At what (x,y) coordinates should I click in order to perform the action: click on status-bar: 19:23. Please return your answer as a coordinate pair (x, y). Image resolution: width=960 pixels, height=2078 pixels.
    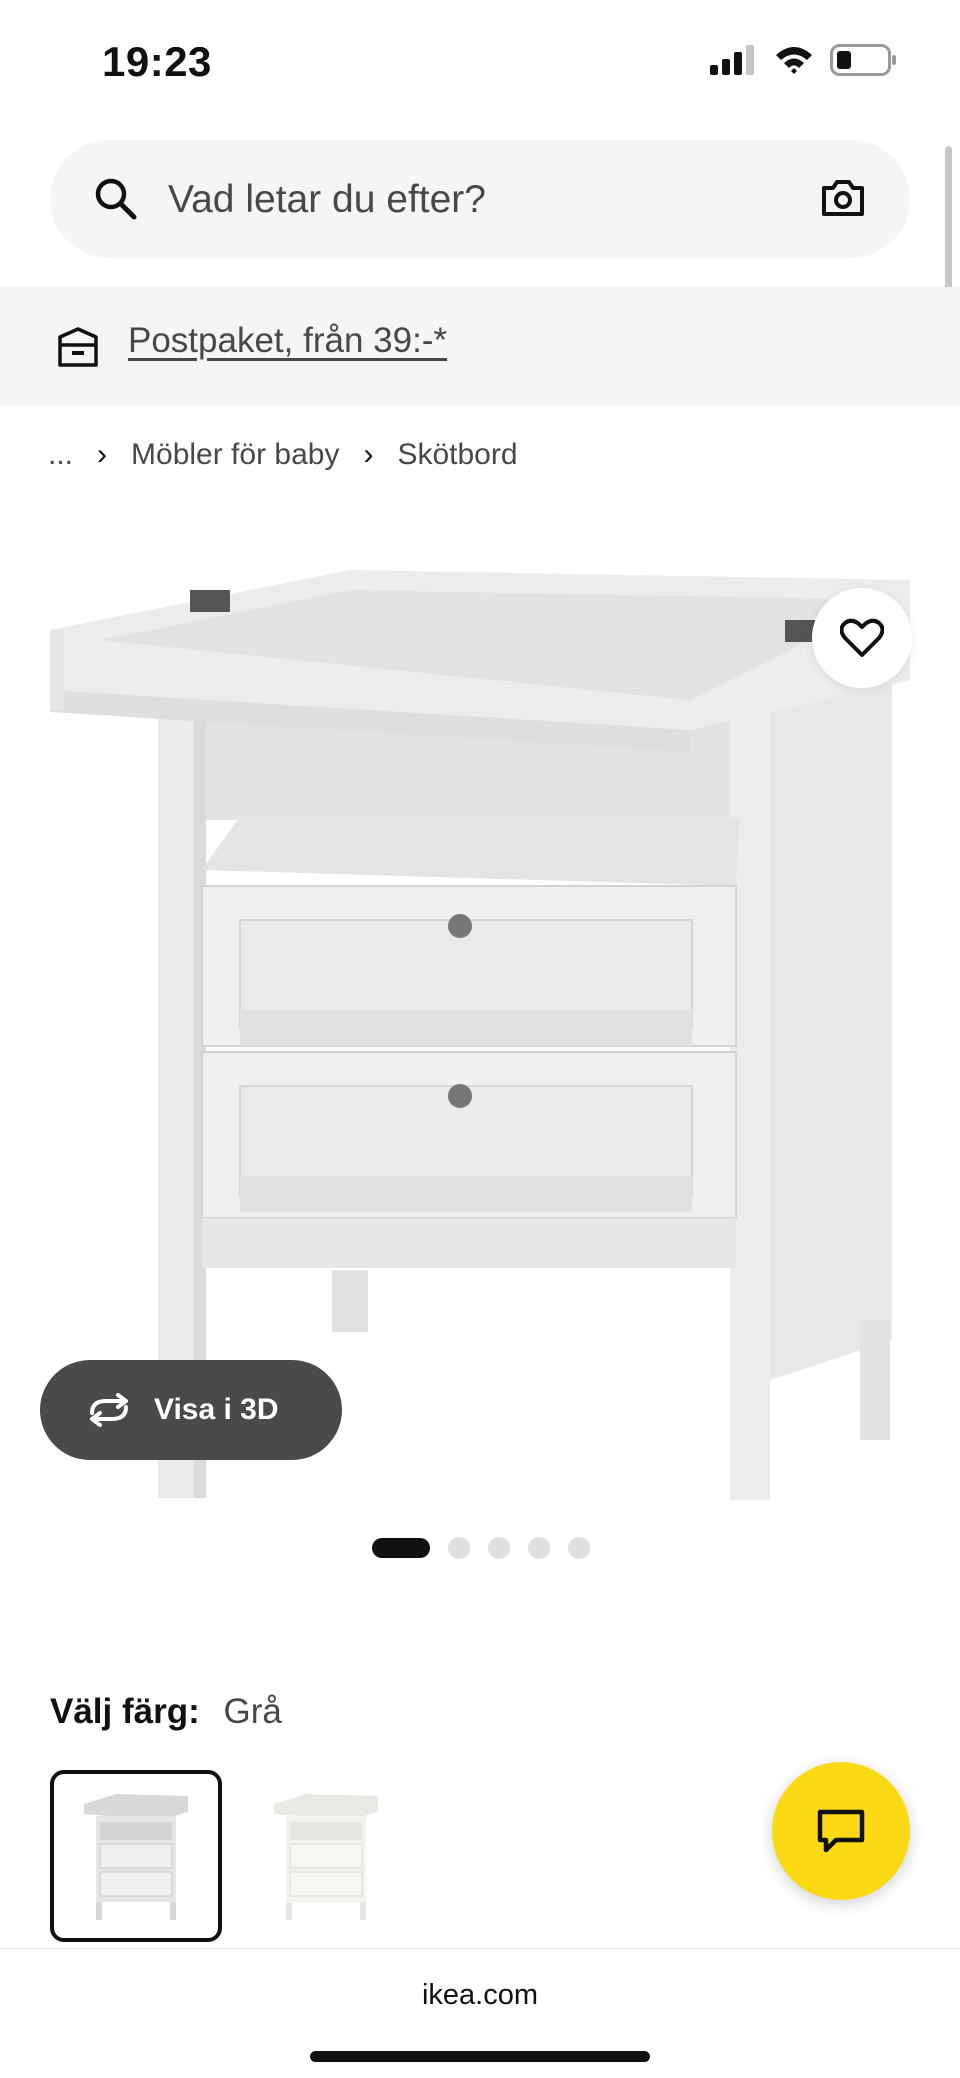
    Looking at the image, I should click on (480, 65).